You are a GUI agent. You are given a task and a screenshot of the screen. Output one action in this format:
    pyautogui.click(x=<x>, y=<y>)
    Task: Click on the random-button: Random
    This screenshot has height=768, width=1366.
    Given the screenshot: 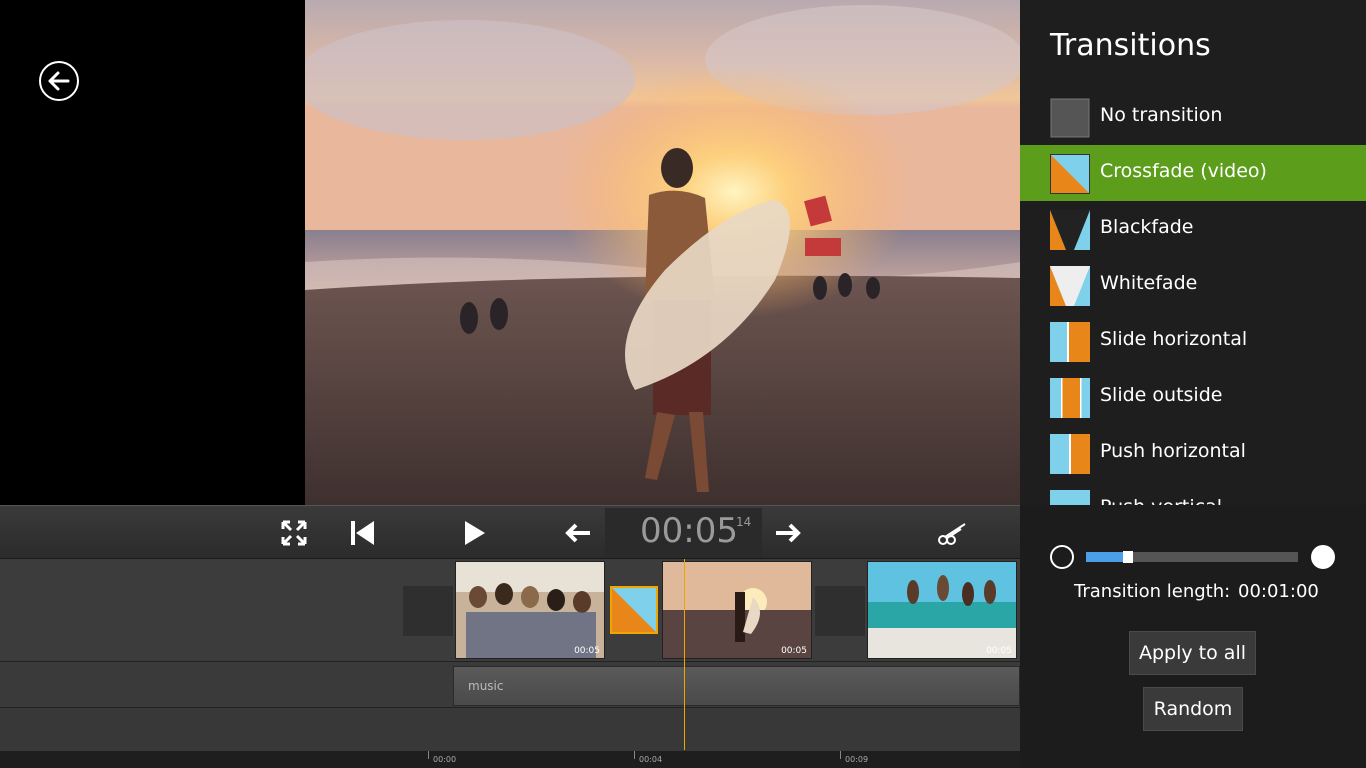 What is the action you would take?
    pyautogui.click(x=1193, y=709)
    